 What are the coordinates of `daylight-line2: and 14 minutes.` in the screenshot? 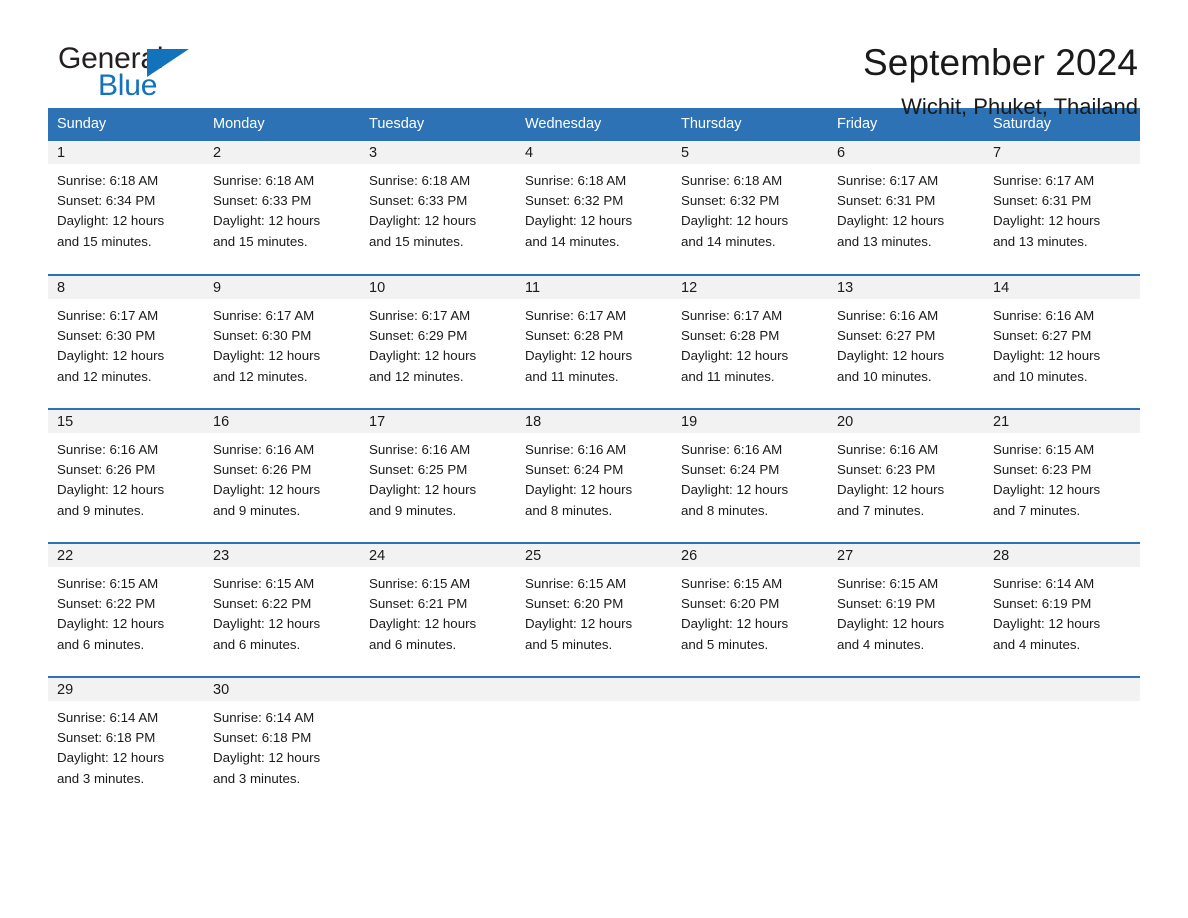 It's located at (728, 241).